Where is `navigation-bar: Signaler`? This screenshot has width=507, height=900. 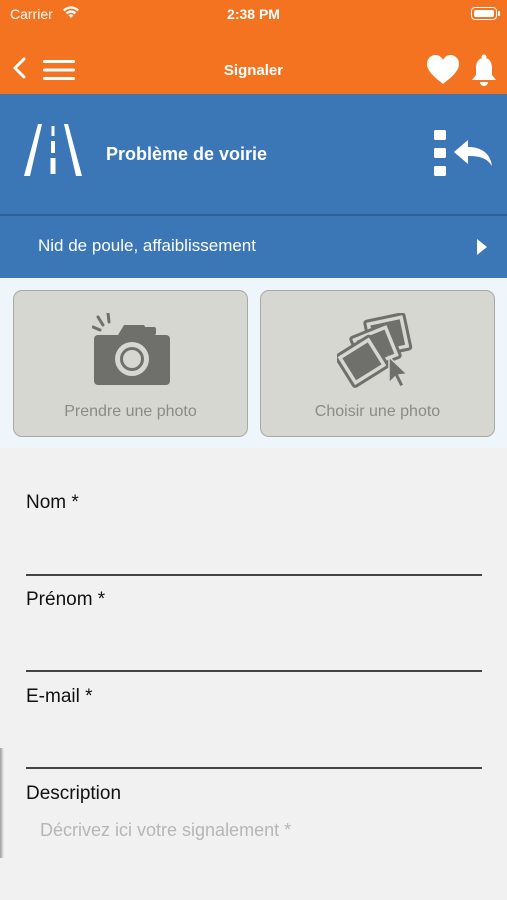
navigation-bar: Signaler is located at coordinates (253, 69).